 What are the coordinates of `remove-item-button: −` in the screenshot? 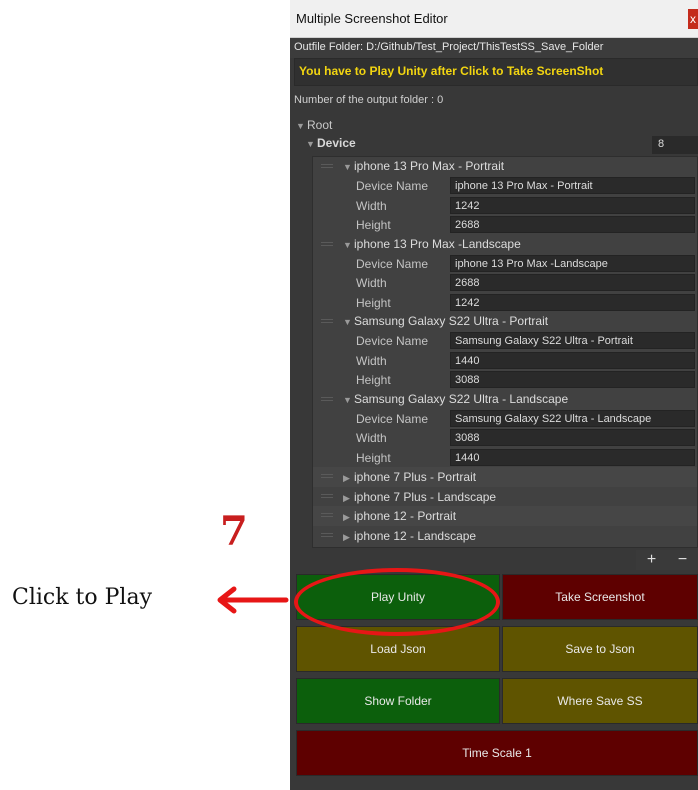 It's located at (682, 560).